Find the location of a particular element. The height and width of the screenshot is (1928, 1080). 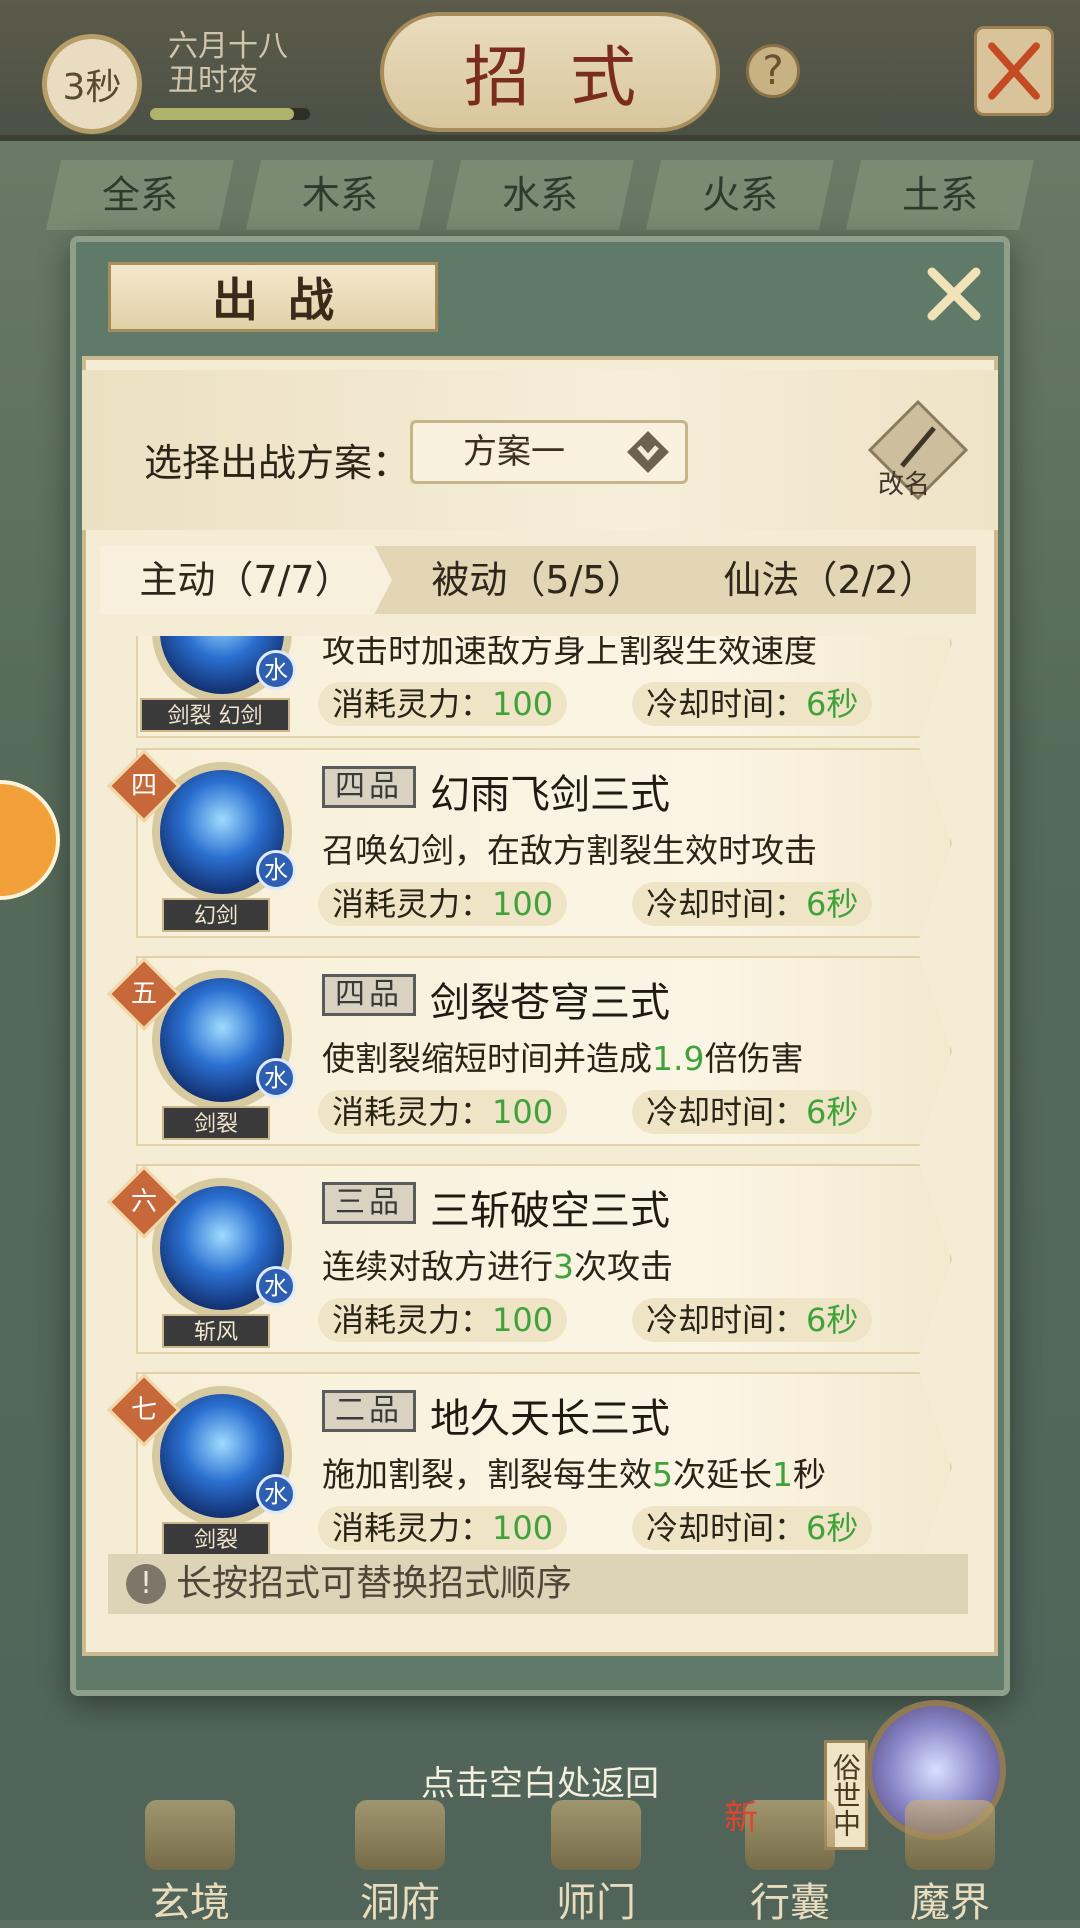

rename-button: 改名 is located at coordinates (918, 450).